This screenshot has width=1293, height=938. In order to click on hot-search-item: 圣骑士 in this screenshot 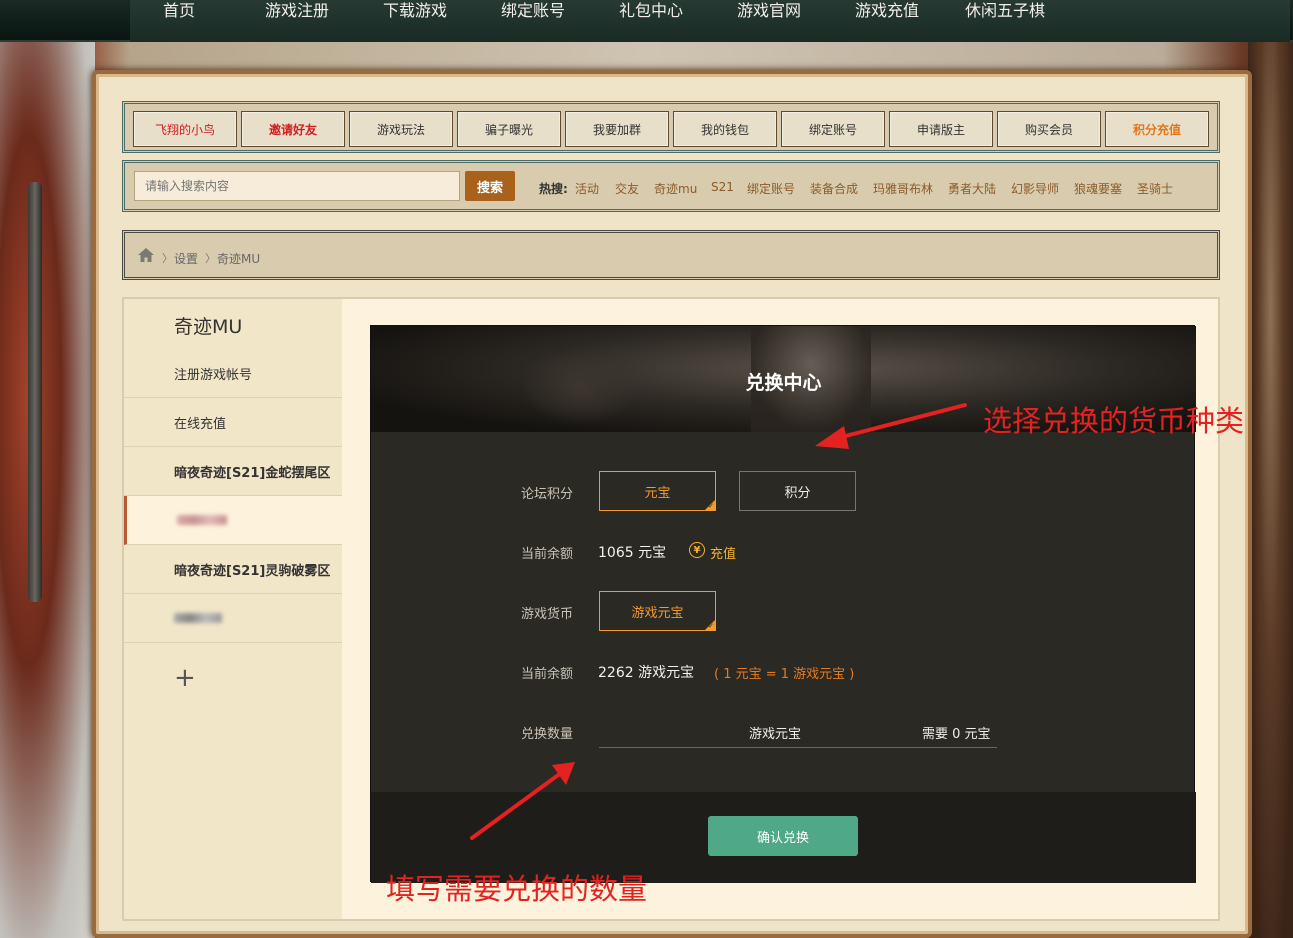, I will do `click(1155, 188)`.